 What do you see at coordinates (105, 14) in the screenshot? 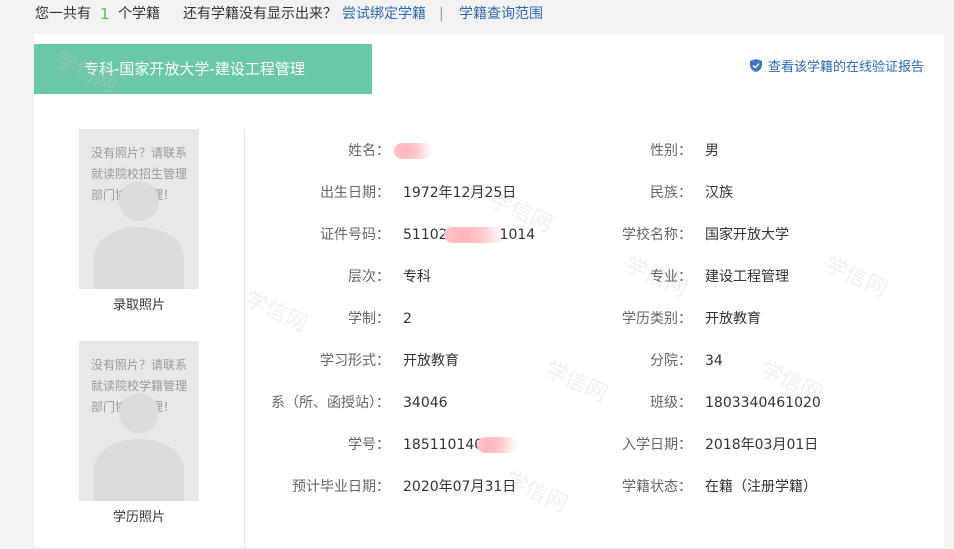
I see `record-count: 1` at bounding box center [105, 14].